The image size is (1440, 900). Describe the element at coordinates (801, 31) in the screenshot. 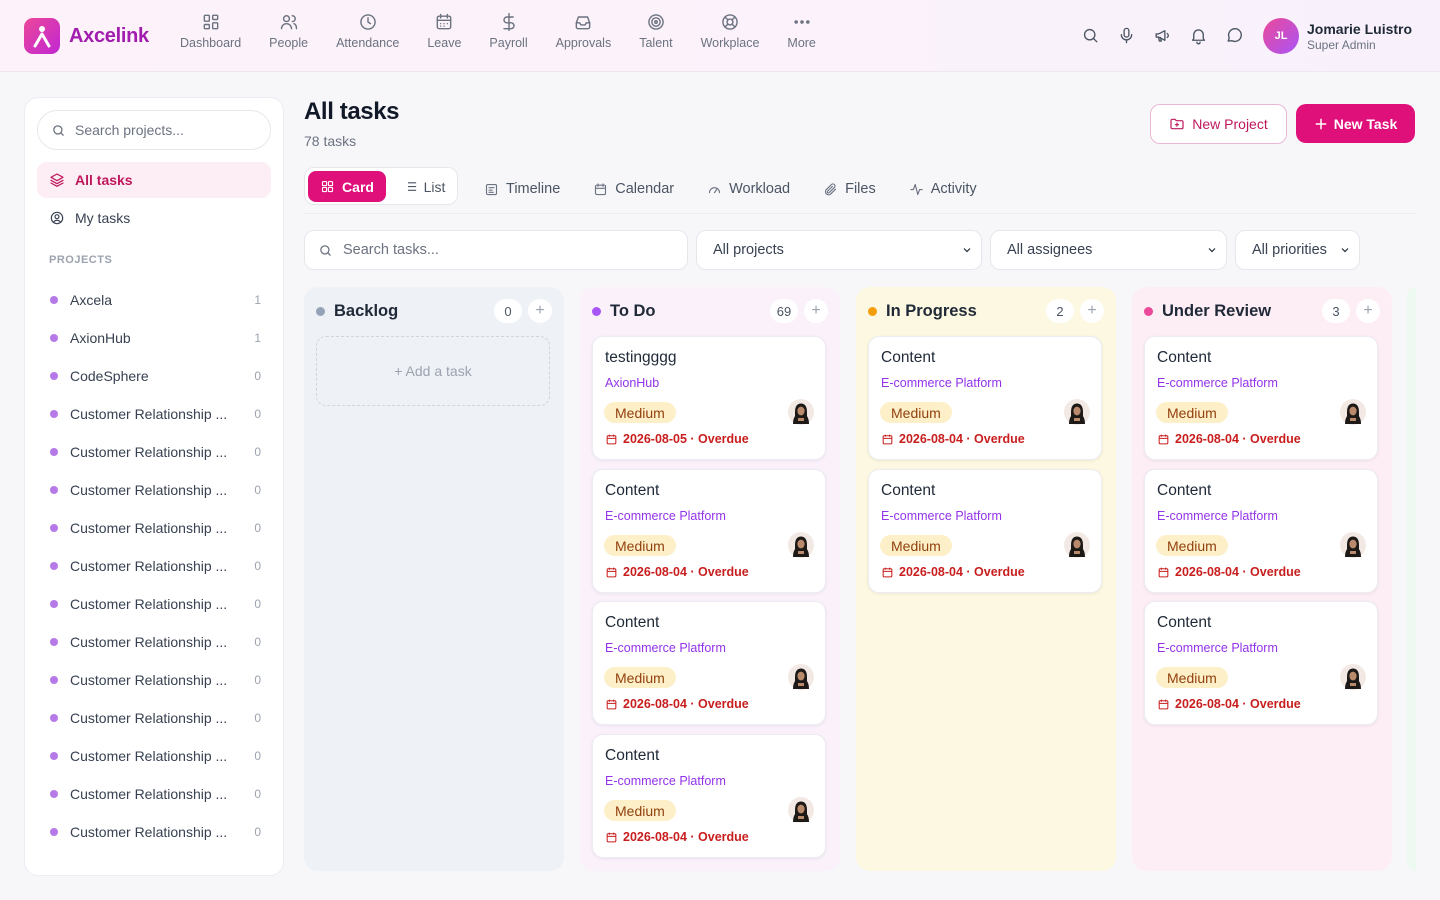

I see `nav-more: More` at that location.